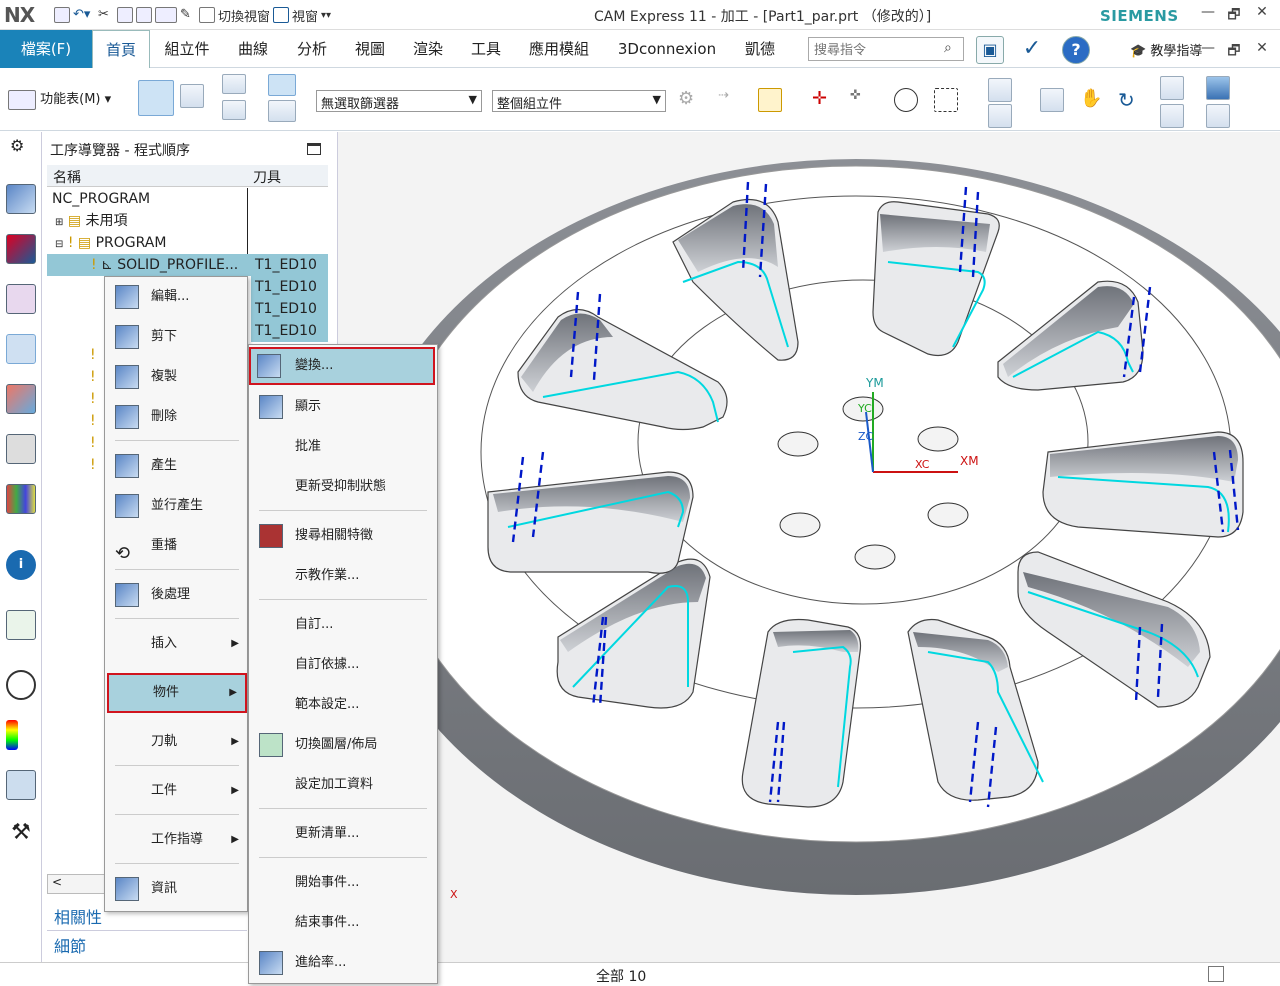 Image resolution: width=1280 pixels, height=986 pixels. I want to click on teach-button: 🎓 教學指導, so click(1166, 49).